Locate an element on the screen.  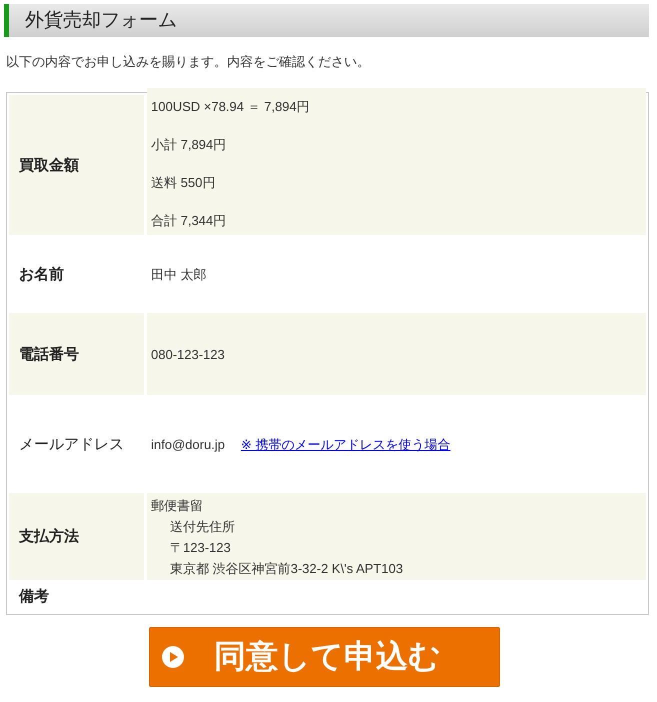
field-value: 100USD ×78.94 ＝ 7,894円 is located at coordinates (230, 106).